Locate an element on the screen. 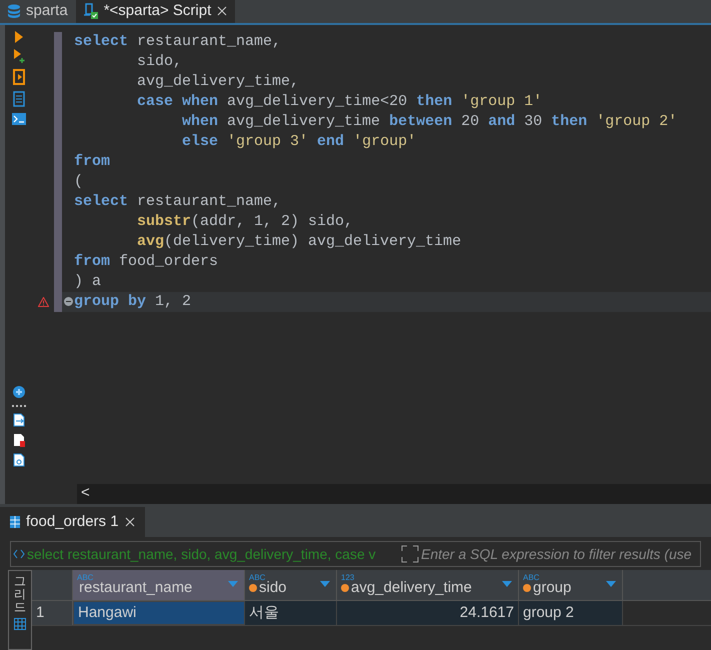  run-icon is located at coordinates (19, 36).